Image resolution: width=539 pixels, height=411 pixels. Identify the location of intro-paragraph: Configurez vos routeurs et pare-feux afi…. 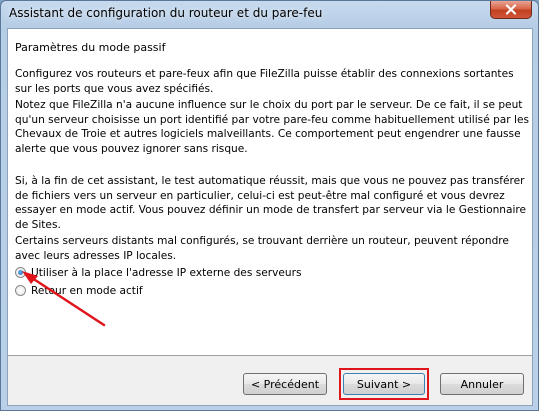
(264, 81).